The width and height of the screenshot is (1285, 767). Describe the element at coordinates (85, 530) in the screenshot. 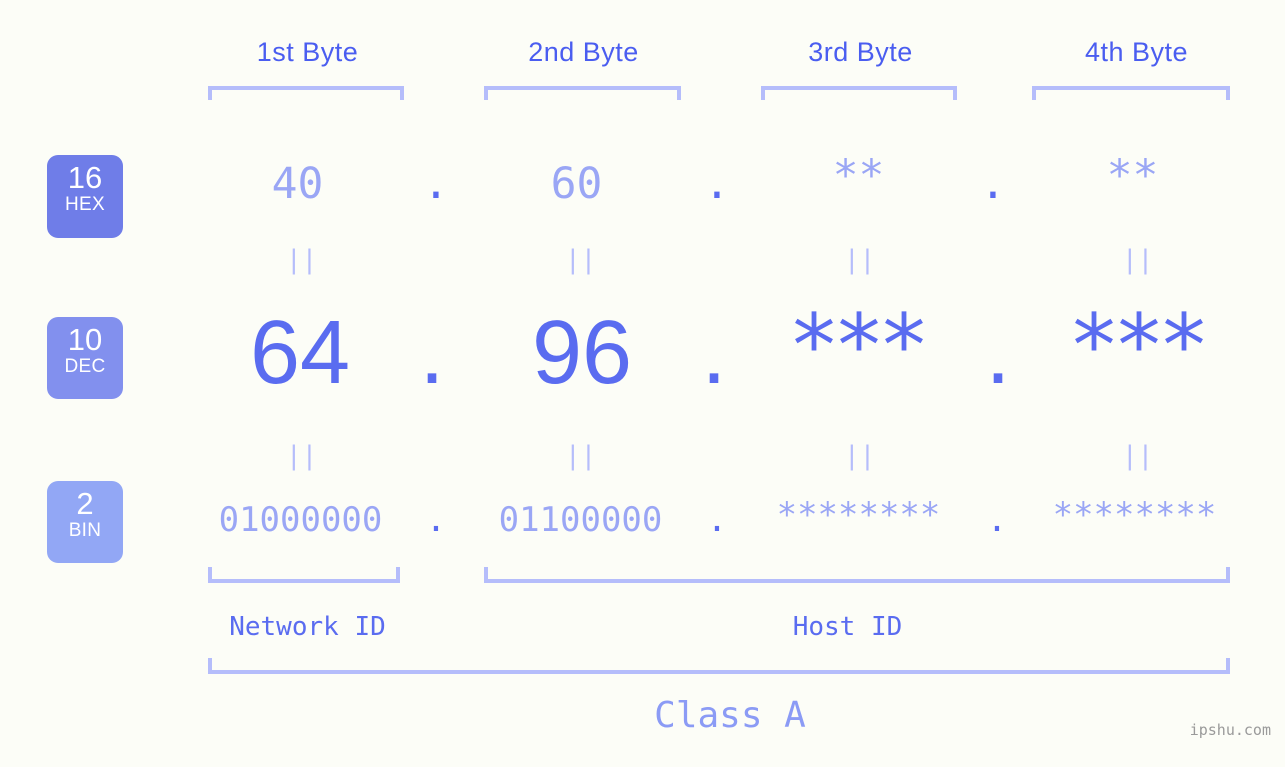

I see `base-badge-bin-label: BIN` at that location.